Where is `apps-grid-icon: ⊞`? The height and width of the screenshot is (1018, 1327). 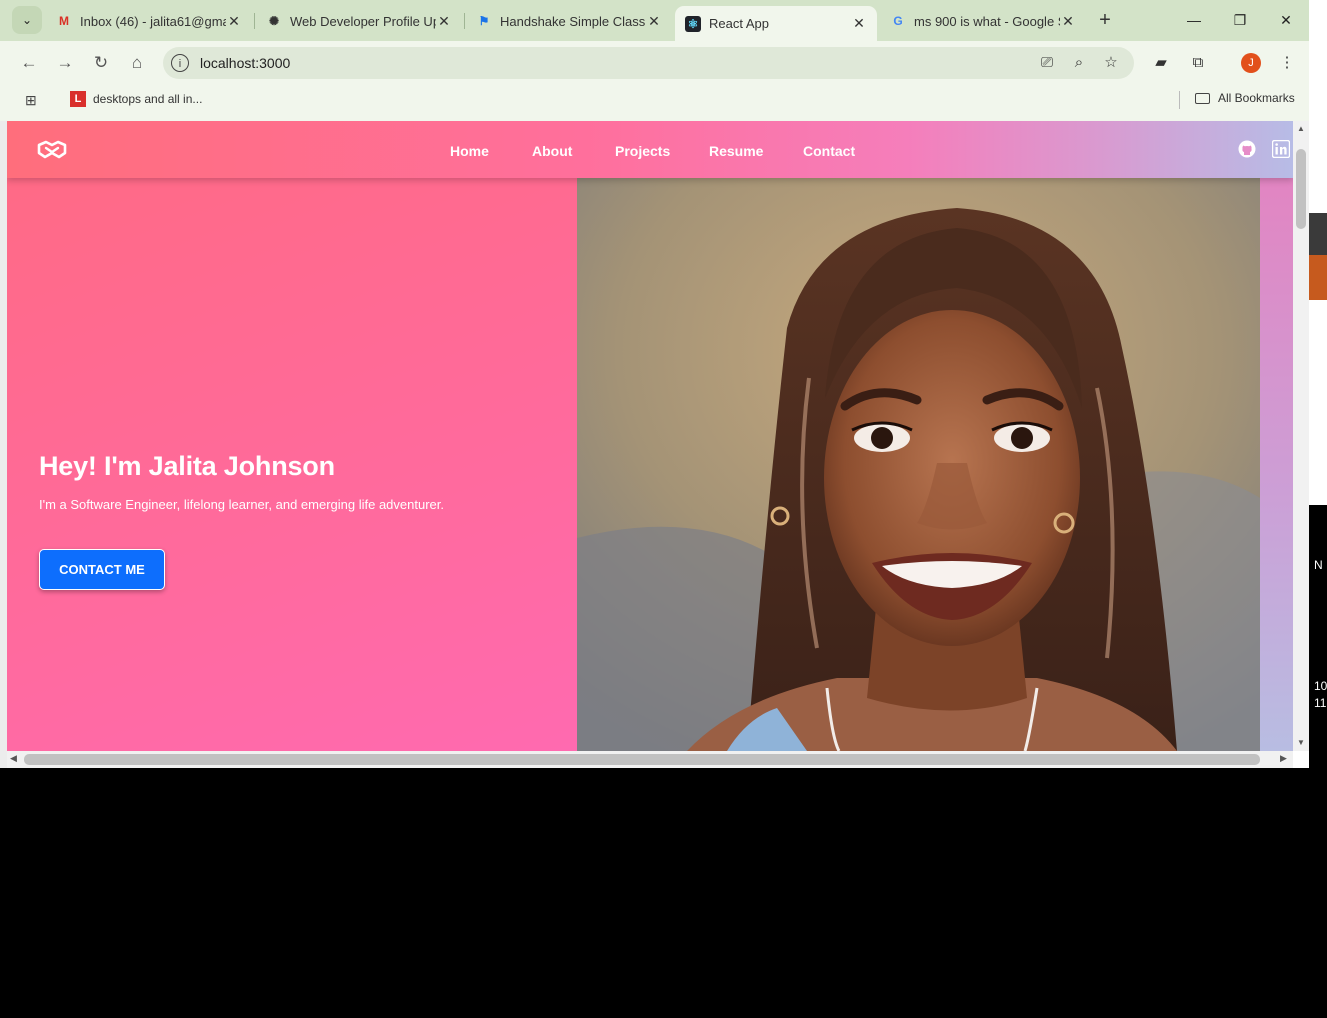
apps-grid-icon: ⊞ is located at coordinates (33, 100).